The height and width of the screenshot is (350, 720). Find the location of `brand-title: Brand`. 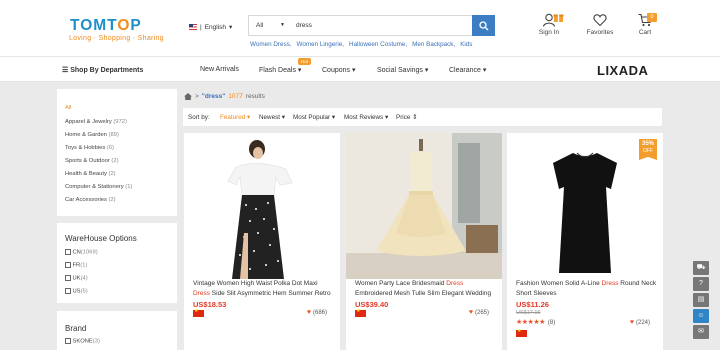

brand-title: Brand is located at coordinates (76, 328).